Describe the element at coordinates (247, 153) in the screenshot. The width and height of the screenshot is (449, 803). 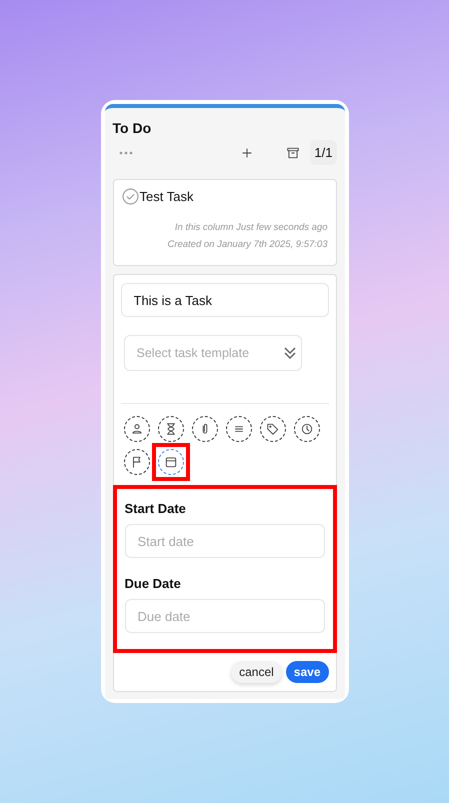
I see `add-icon` at that location.